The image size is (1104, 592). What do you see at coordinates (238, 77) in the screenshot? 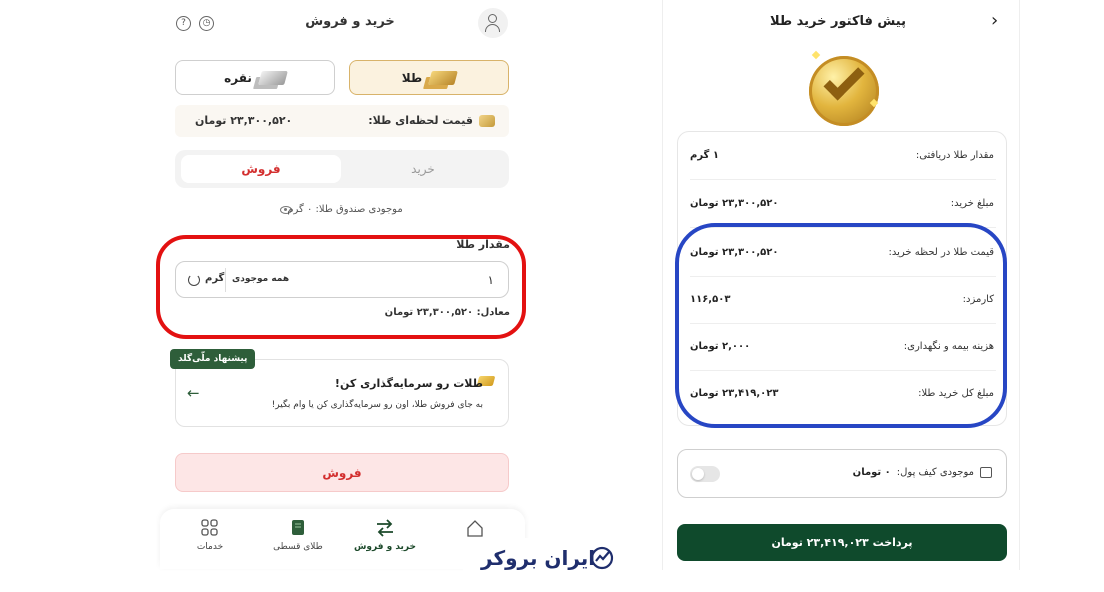
I see `tab-silver-label: نقره` at bounding box center [238, 77].